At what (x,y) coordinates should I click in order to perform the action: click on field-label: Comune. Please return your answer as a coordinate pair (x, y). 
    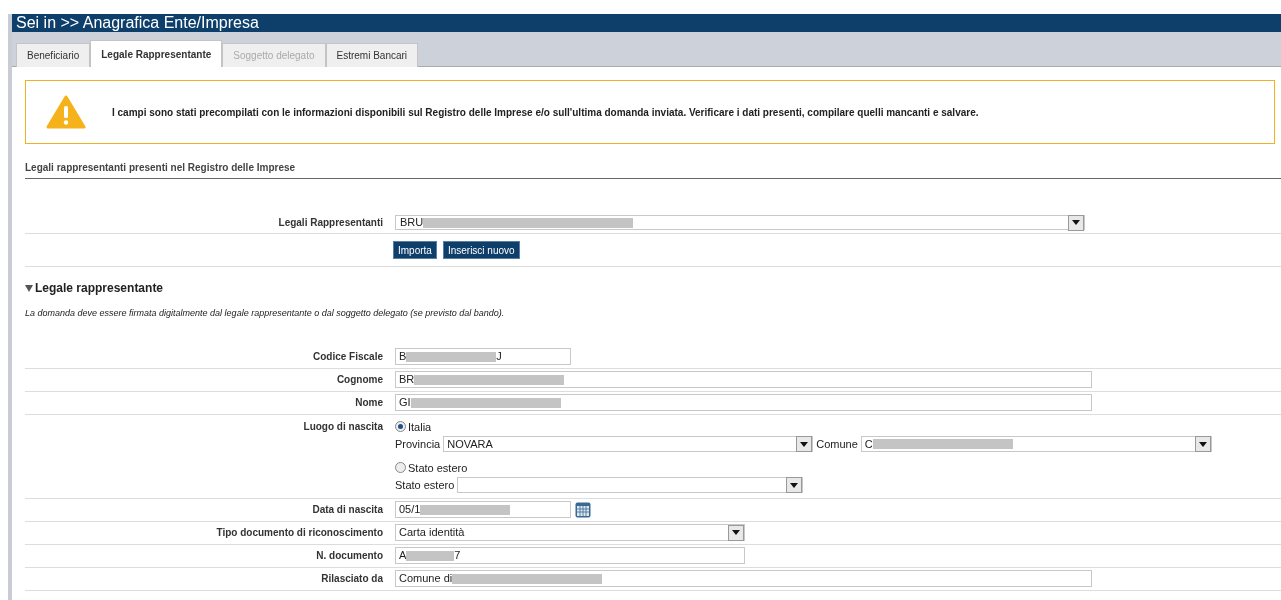
    Looking at the image, I should click on (837, 444).